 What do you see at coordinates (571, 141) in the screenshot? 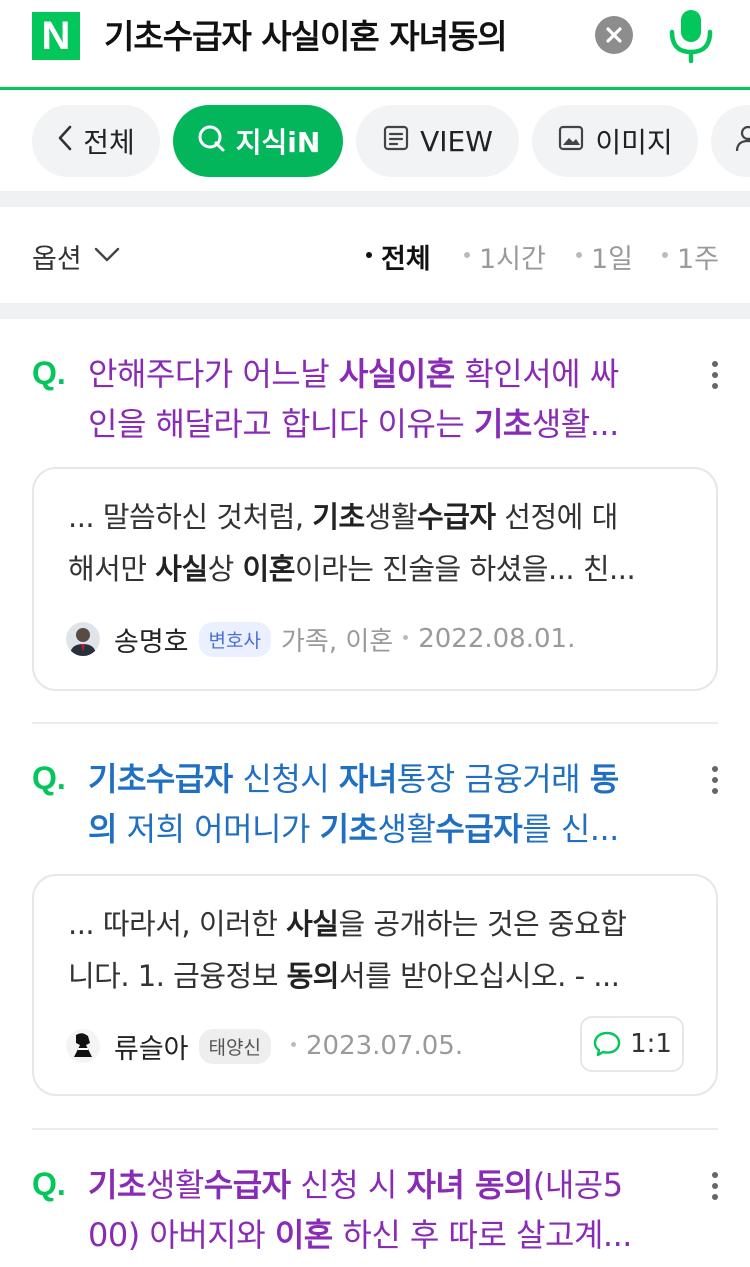
I see `image-icon` at bounding box center [571, 141].